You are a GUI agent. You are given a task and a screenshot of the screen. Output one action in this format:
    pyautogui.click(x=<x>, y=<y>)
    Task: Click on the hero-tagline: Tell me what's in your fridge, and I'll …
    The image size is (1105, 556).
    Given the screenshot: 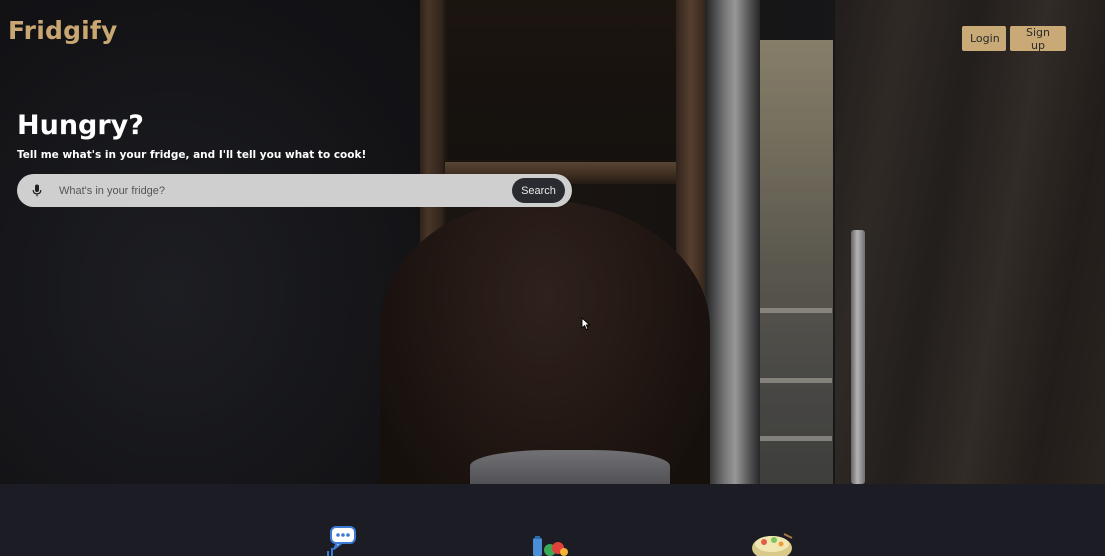 What is the action you would take?
    pyautogui.click(x=192, y=155)
    